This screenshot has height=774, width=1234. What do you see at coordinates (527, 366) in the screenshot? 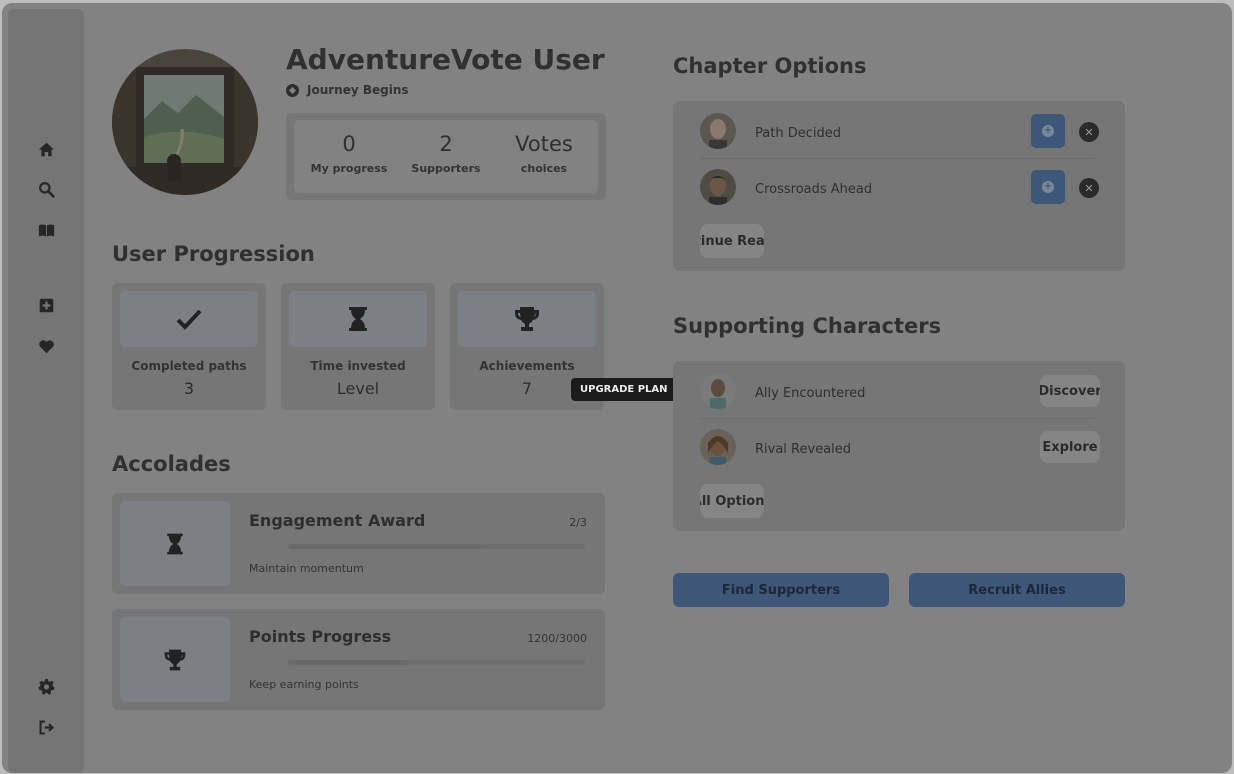
I see `progression-label: Achievements` at bounding box center [527, 366].